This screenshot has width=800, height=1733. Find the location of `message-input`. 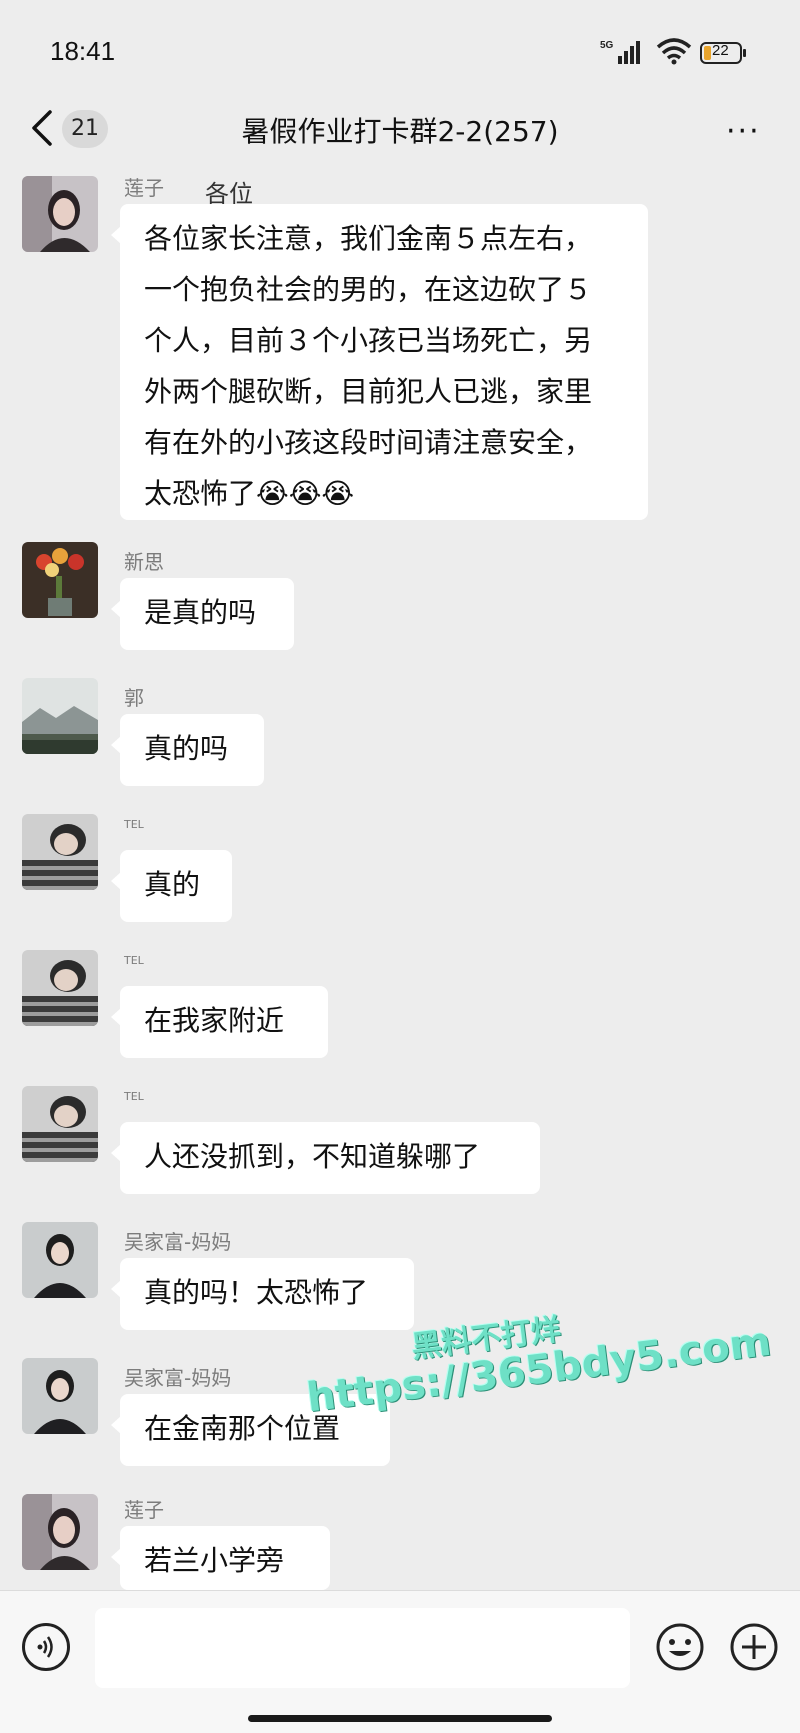

message-input is located at coordinates (362, 1648).